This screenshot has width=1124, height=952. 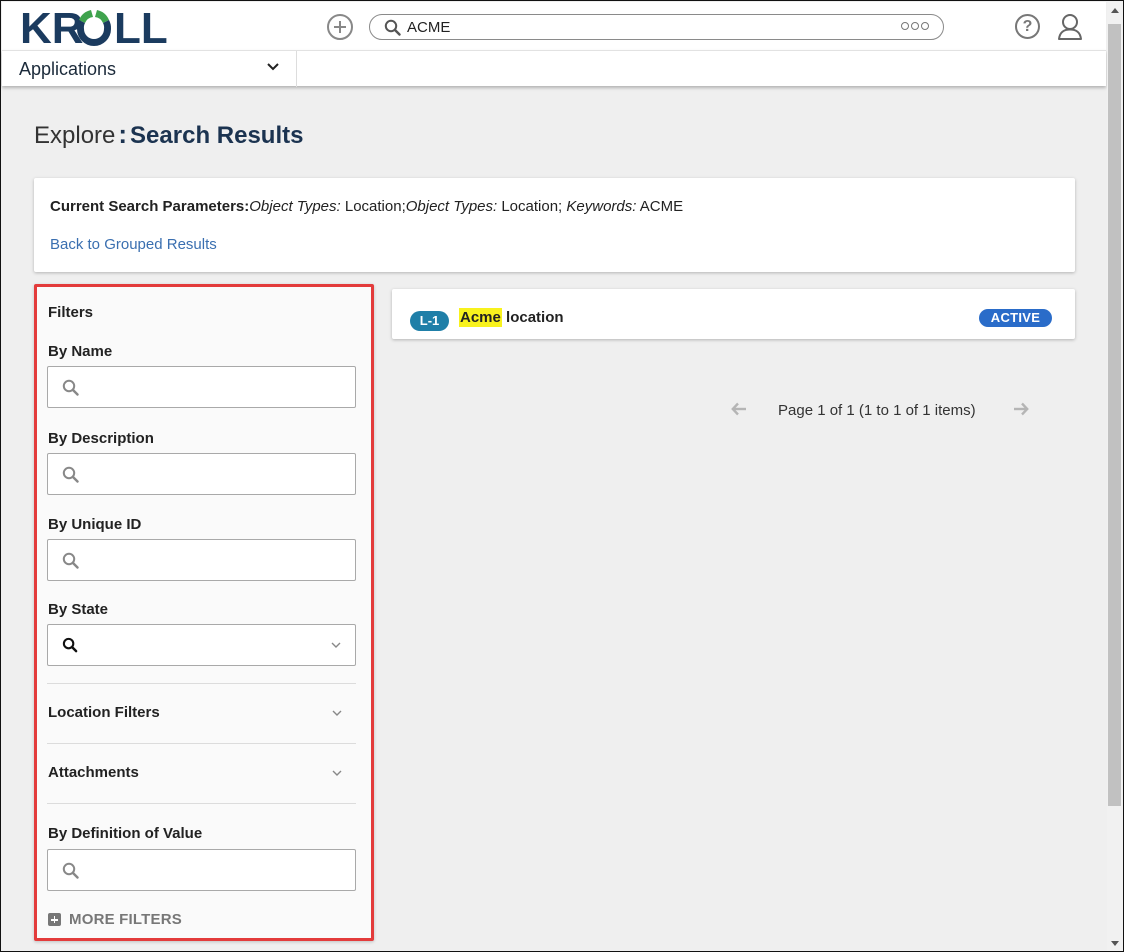 What do you see at coordinates (1027, 26) in the screenshot?
I see `help-icon: ?` at bounding box center [1027, 26].